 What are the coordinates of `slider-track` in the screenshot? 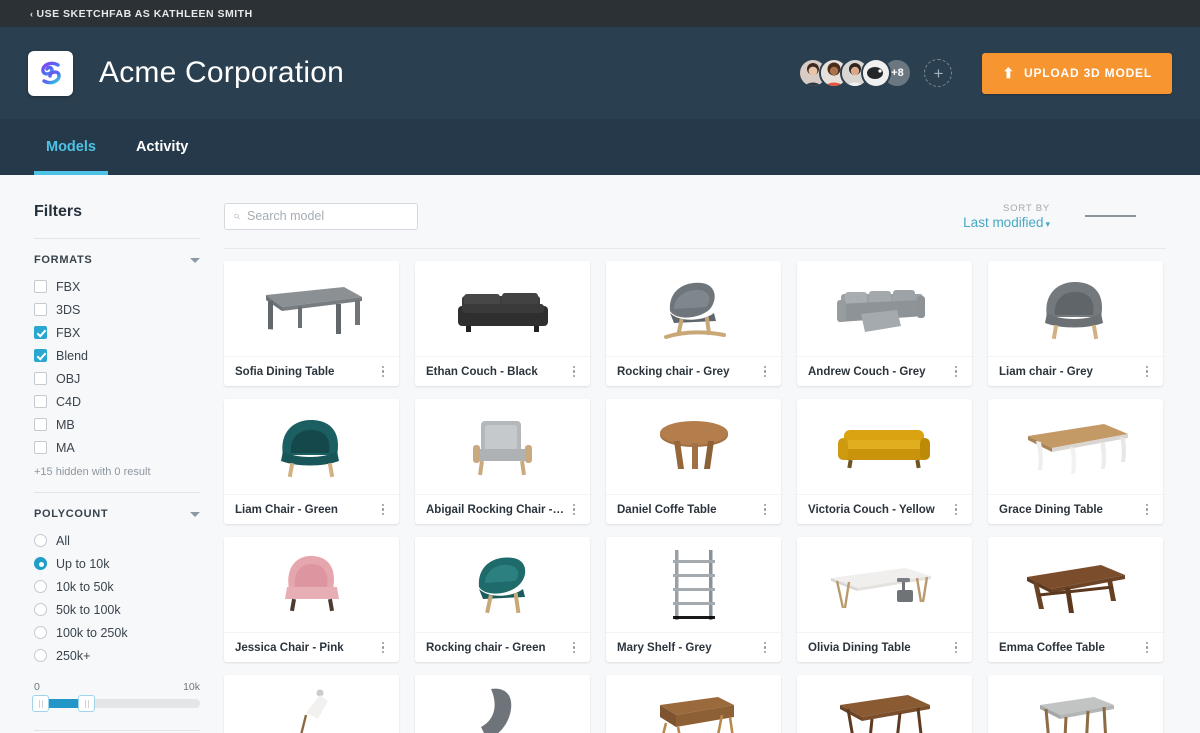 It's located at (116, 703).